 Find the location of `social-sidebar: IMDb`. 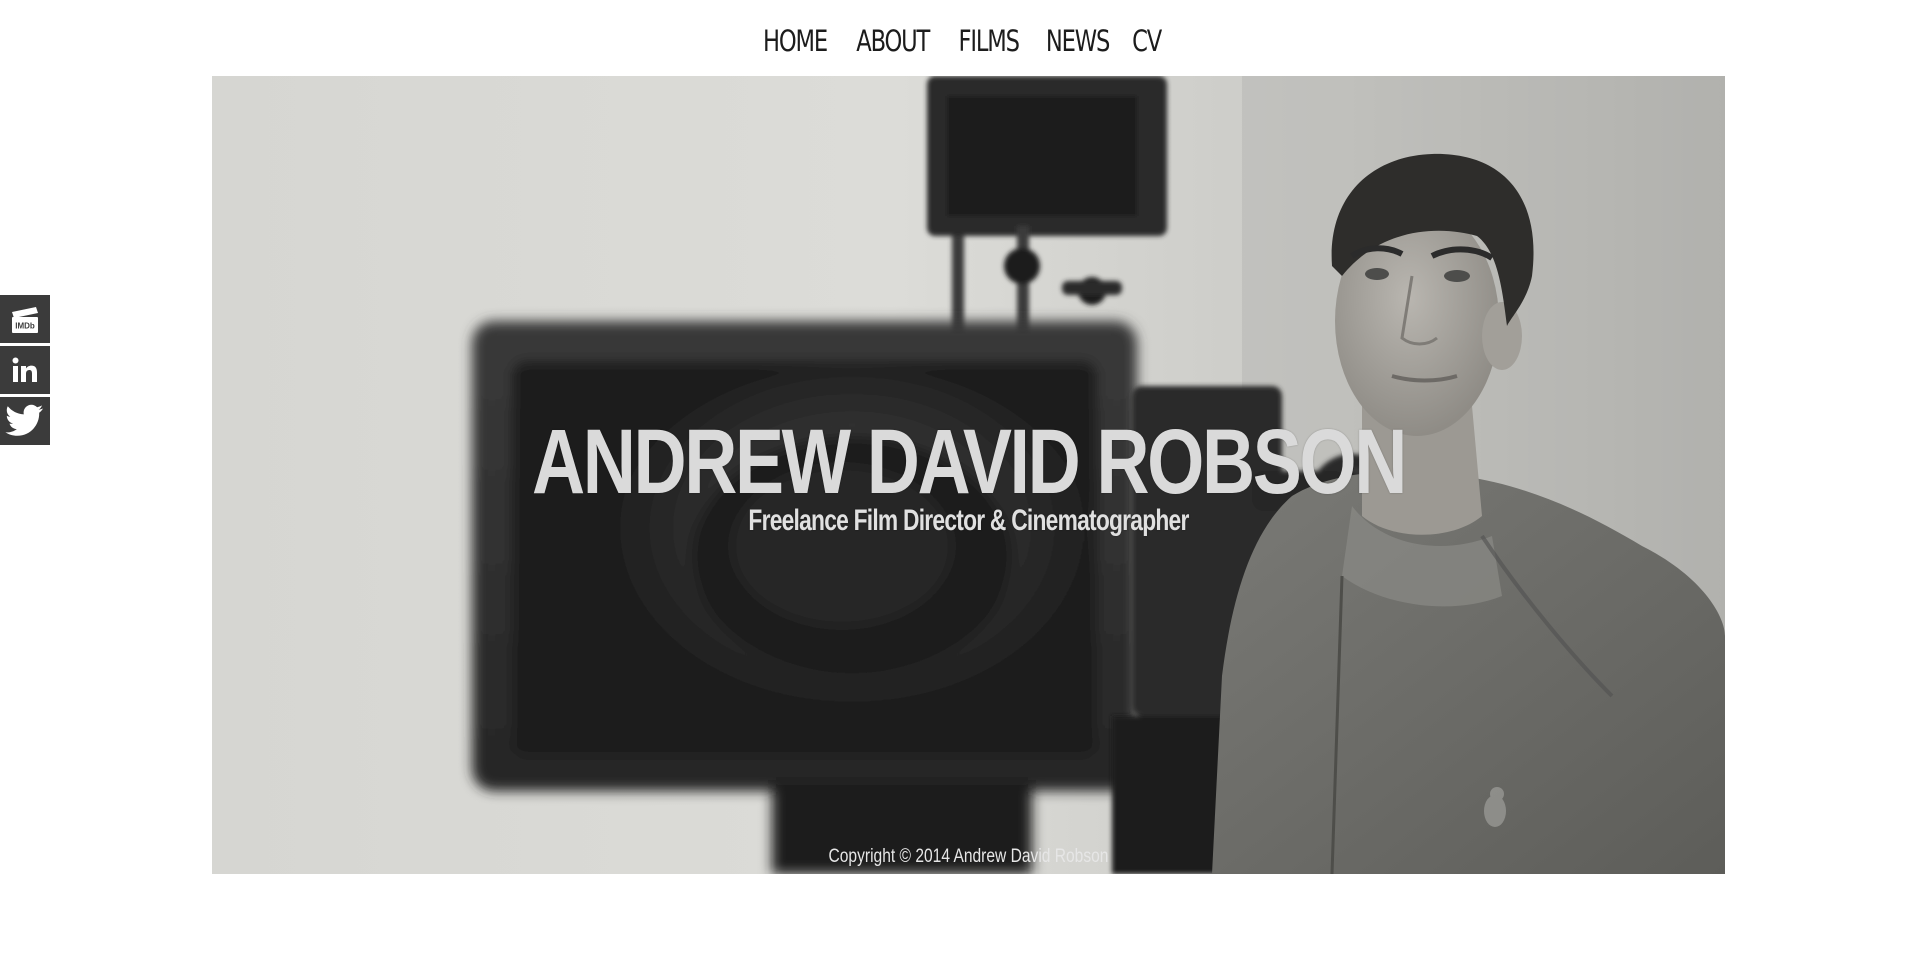

social-sidebar: IMDb is located at coordinates (25, 371).